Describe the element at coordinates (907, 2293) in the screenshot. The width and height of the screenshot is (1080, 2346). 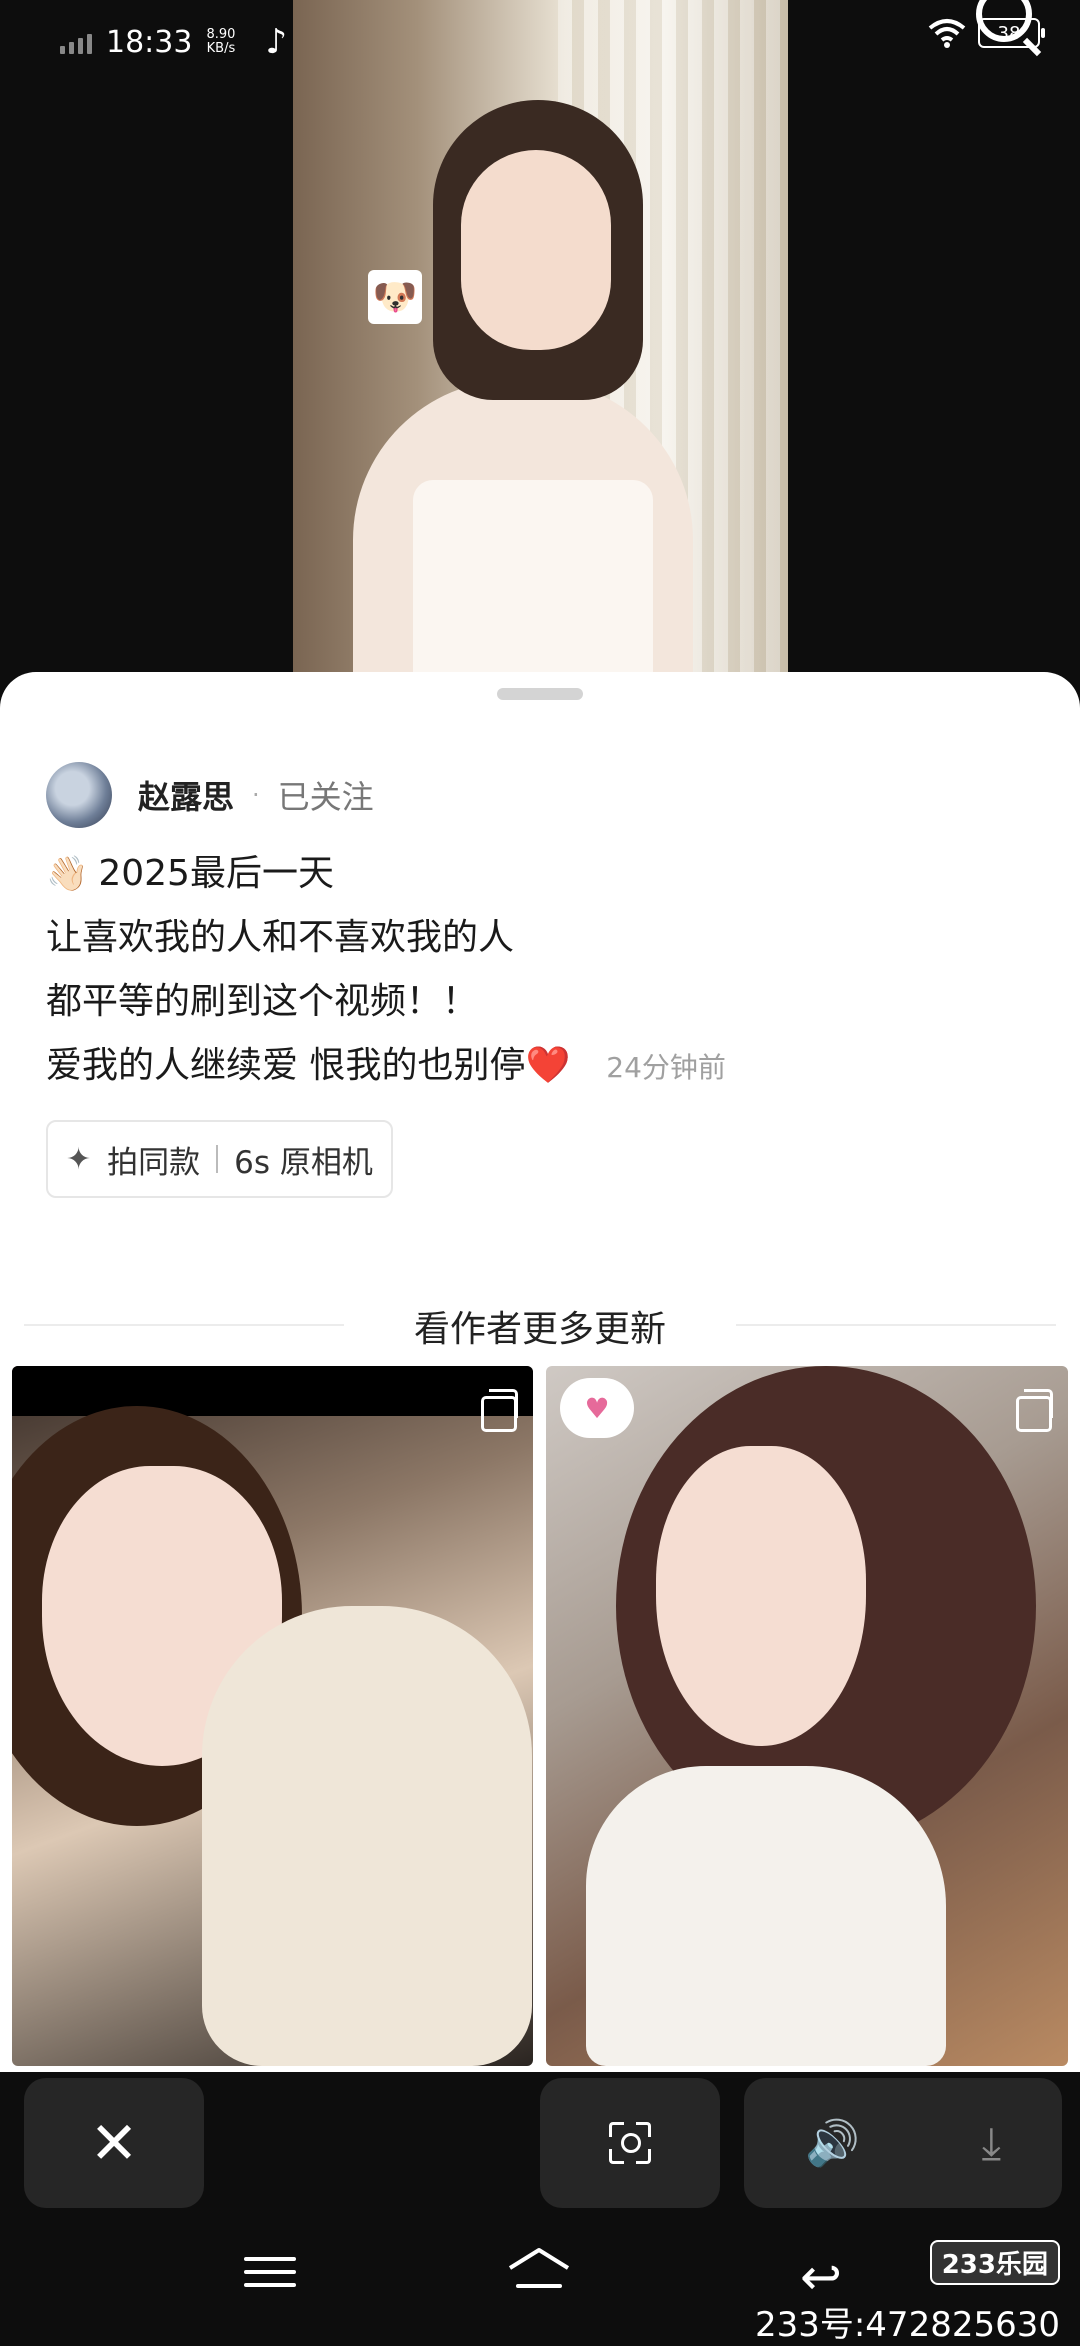
I see `watermark: 233乐园 233号:472825630` at that location.